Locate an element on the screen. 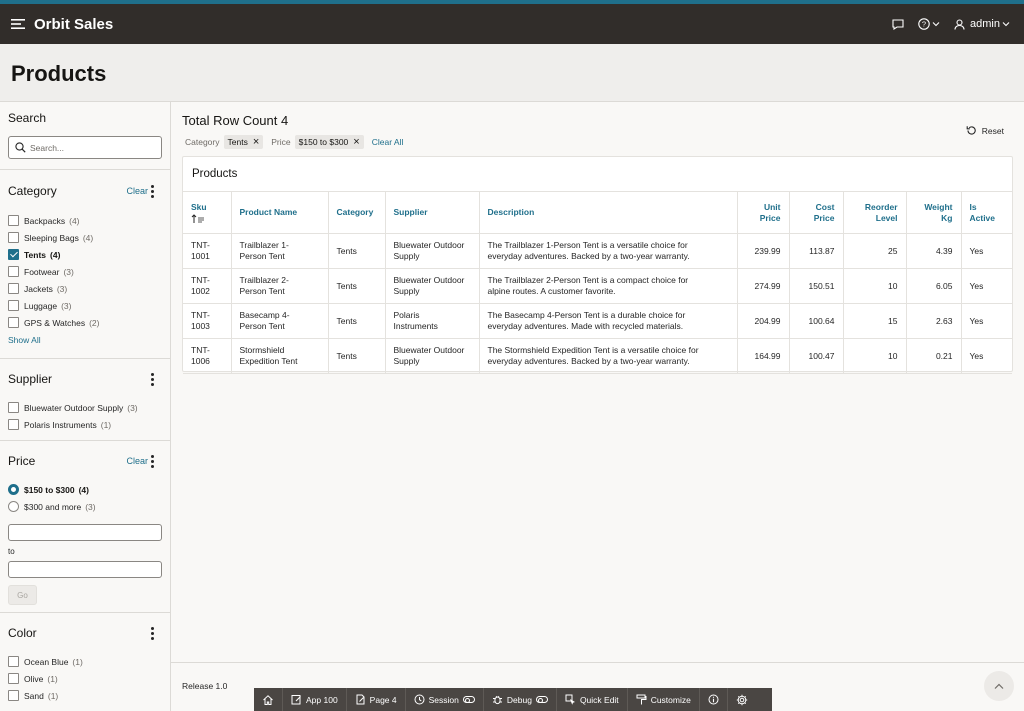  color-option-ocean-blue: Ocean Blue (1) is located at coordinates (85, 661).